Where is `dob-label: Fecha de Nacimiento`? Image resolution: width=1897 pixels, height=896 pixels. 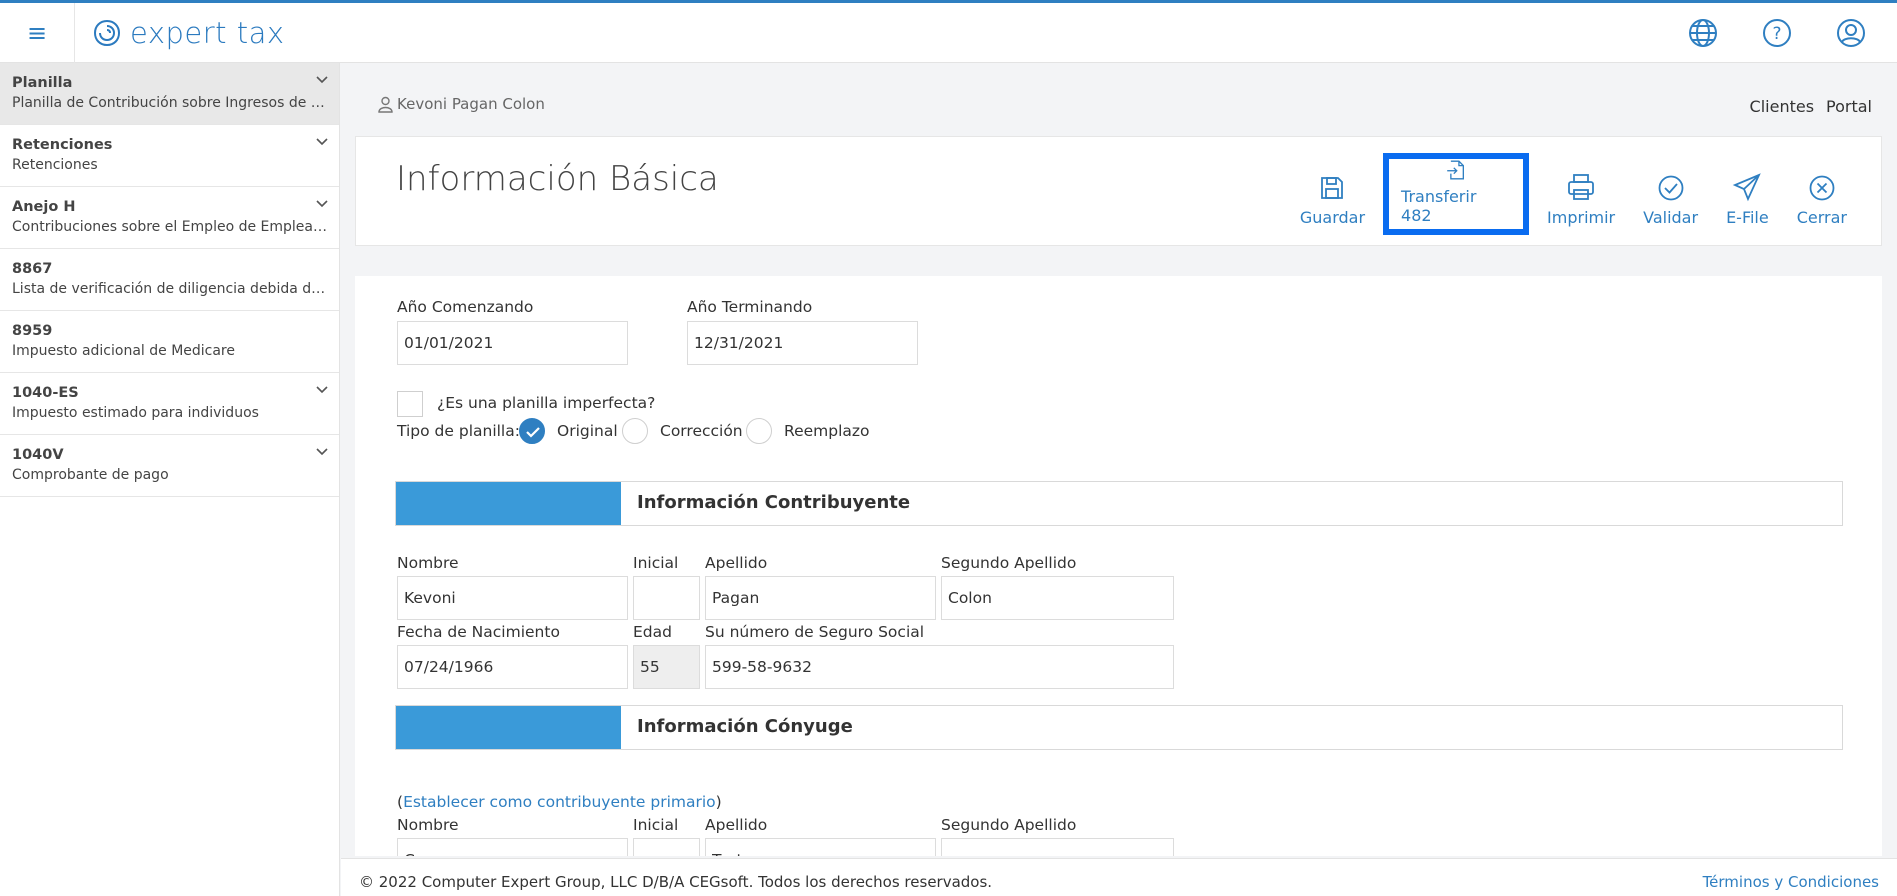 dob-label: Fecha de Nacimiento is located at coordinates (478, 632).